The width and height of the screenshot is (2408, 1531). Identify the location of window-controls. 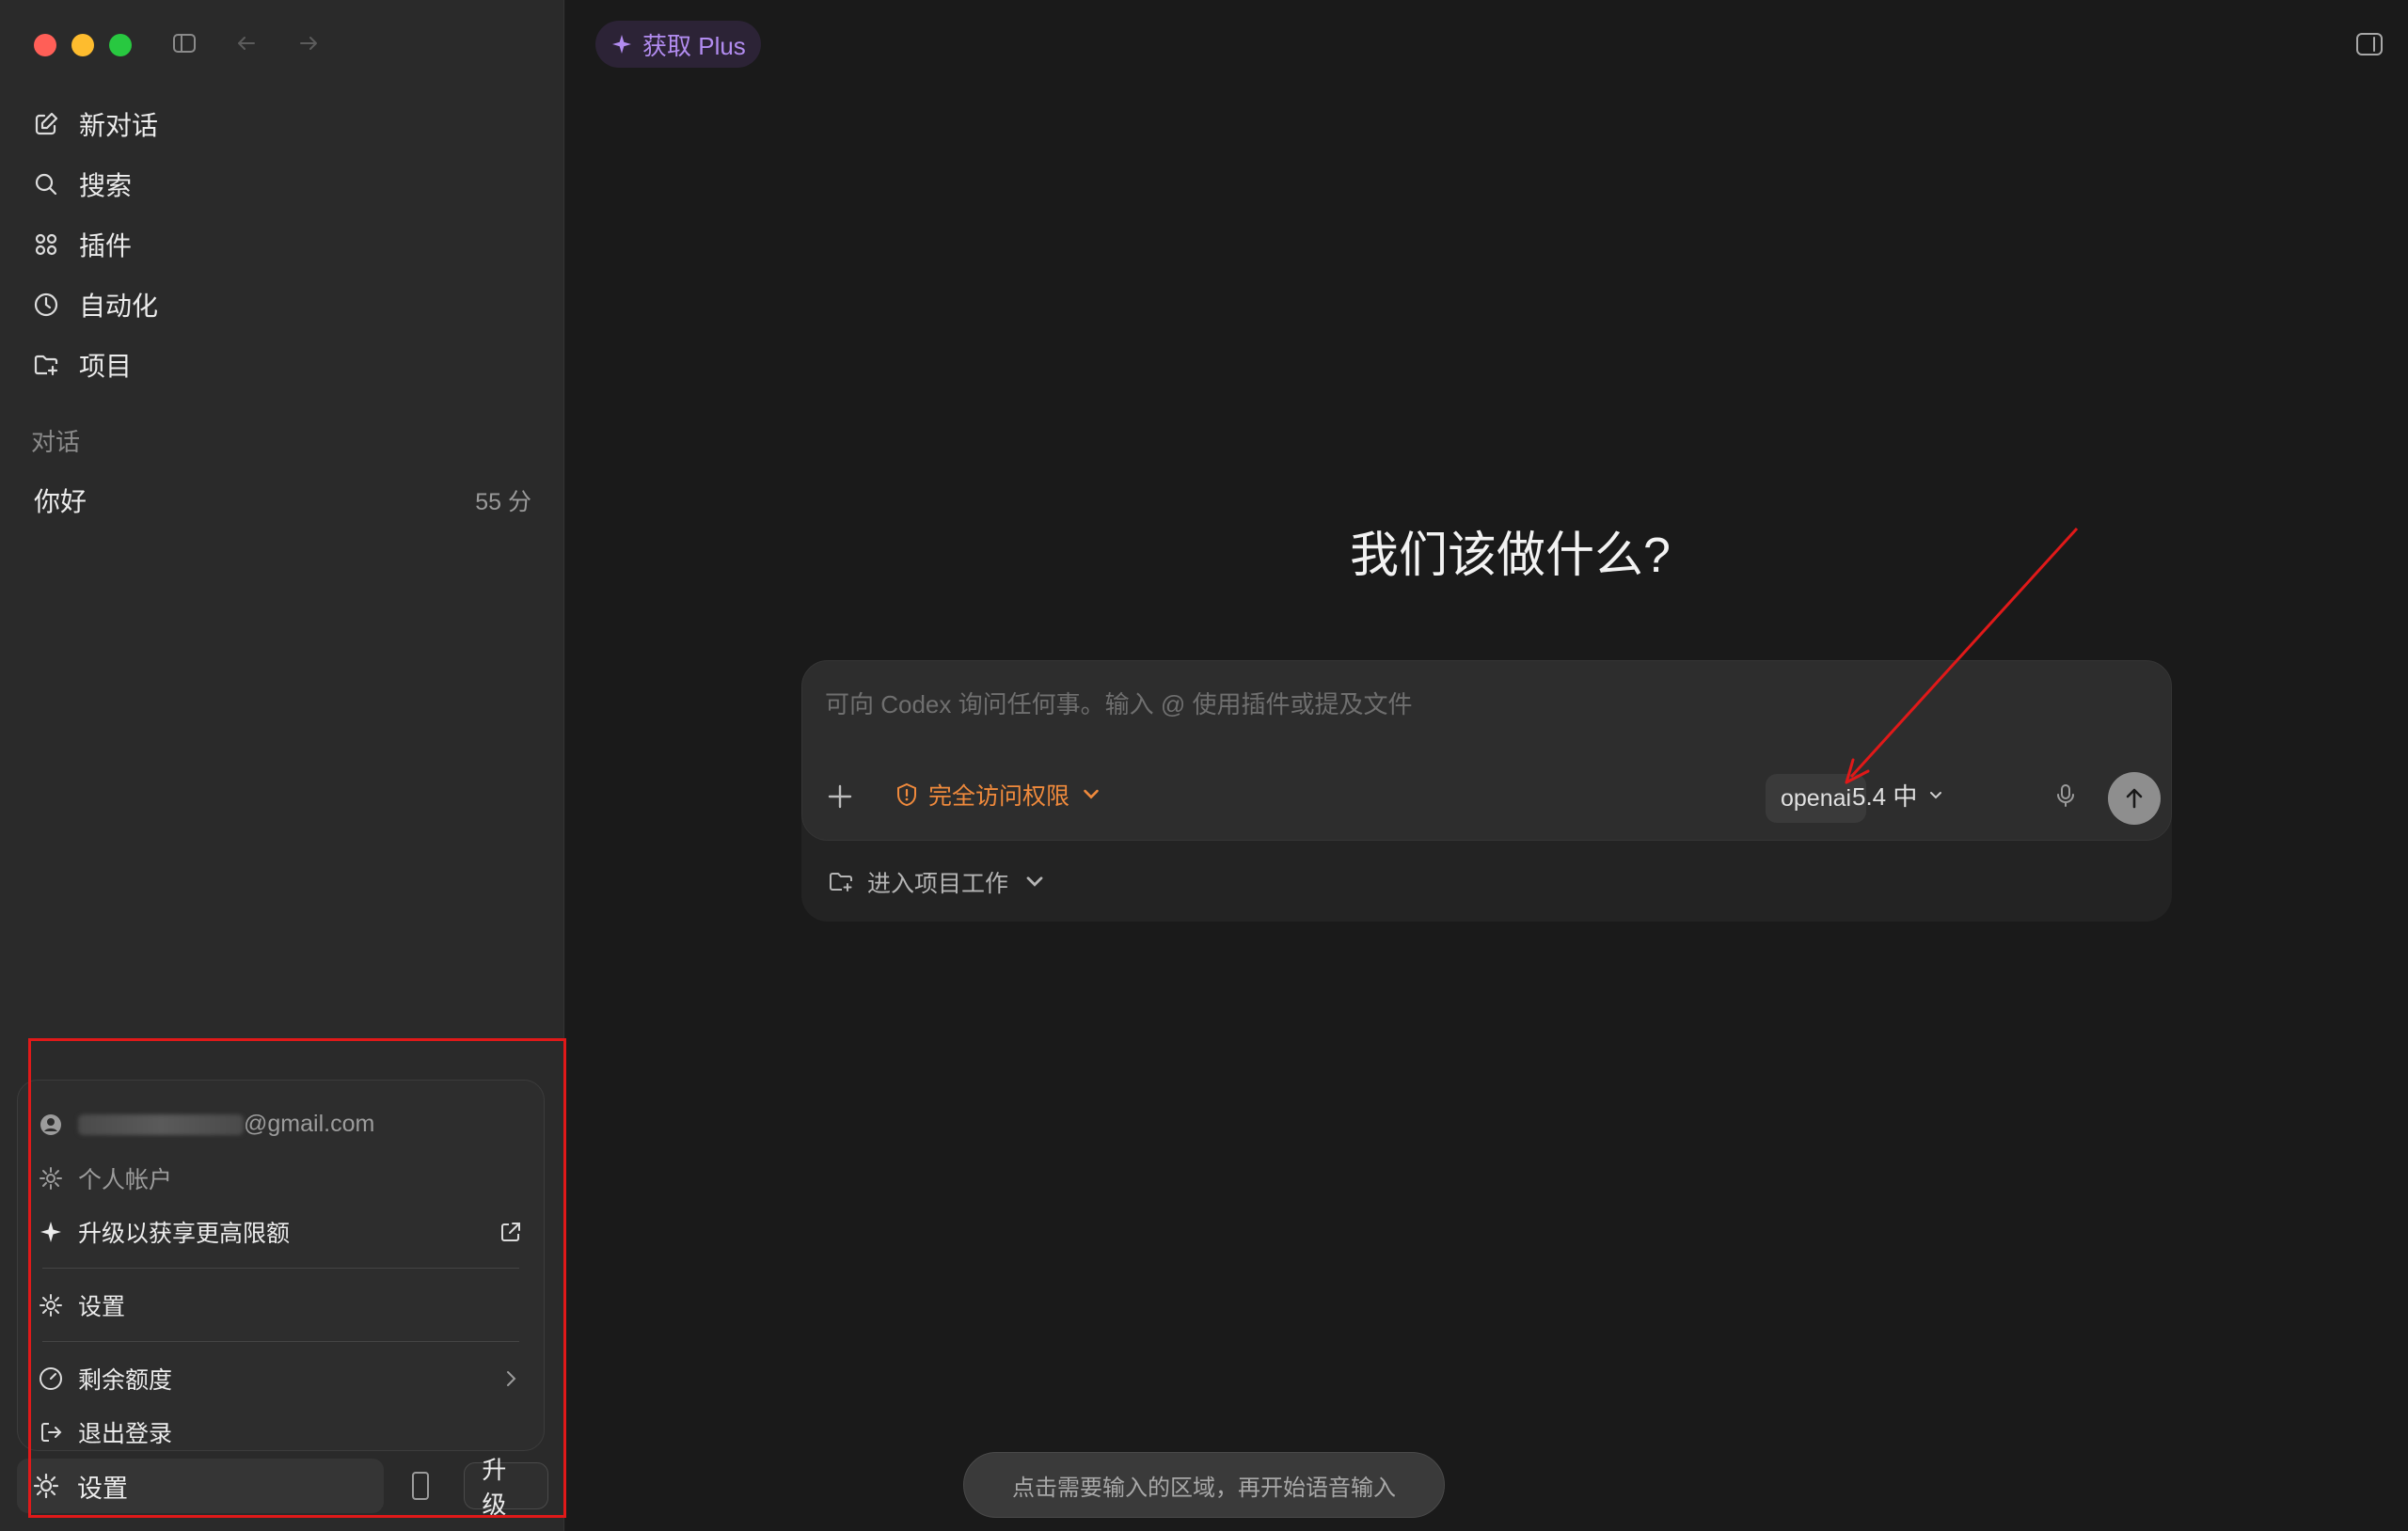
(83, 45).